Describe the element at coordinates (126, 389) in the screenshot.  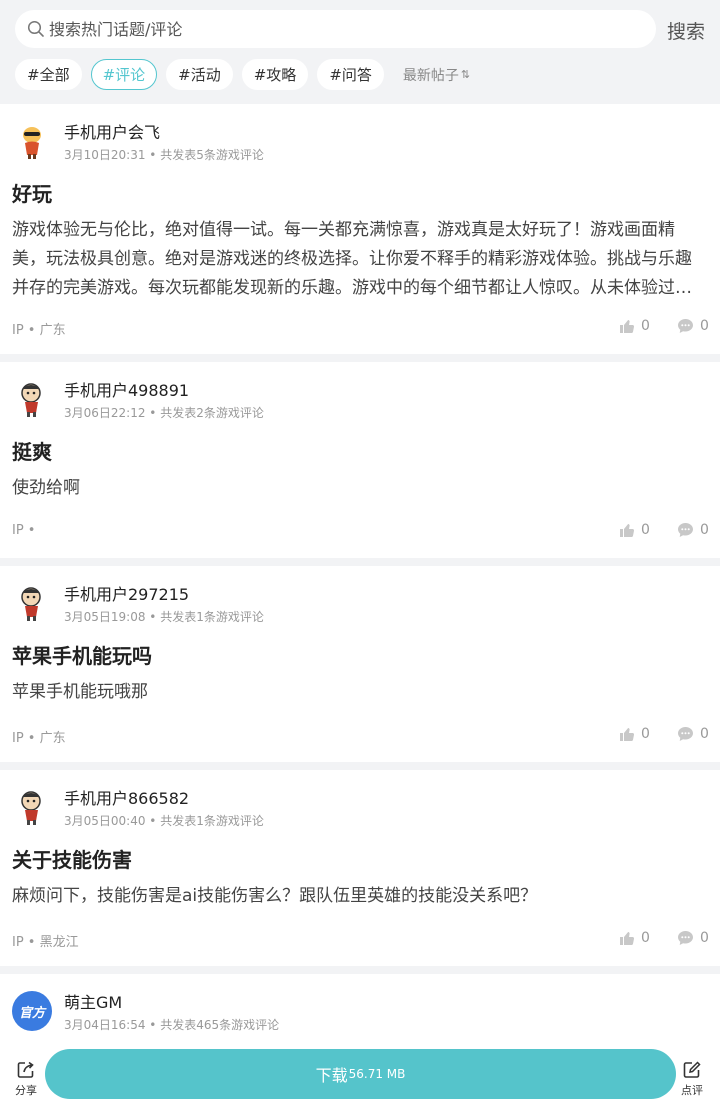
I see `username: 手机用户498891` at that location.